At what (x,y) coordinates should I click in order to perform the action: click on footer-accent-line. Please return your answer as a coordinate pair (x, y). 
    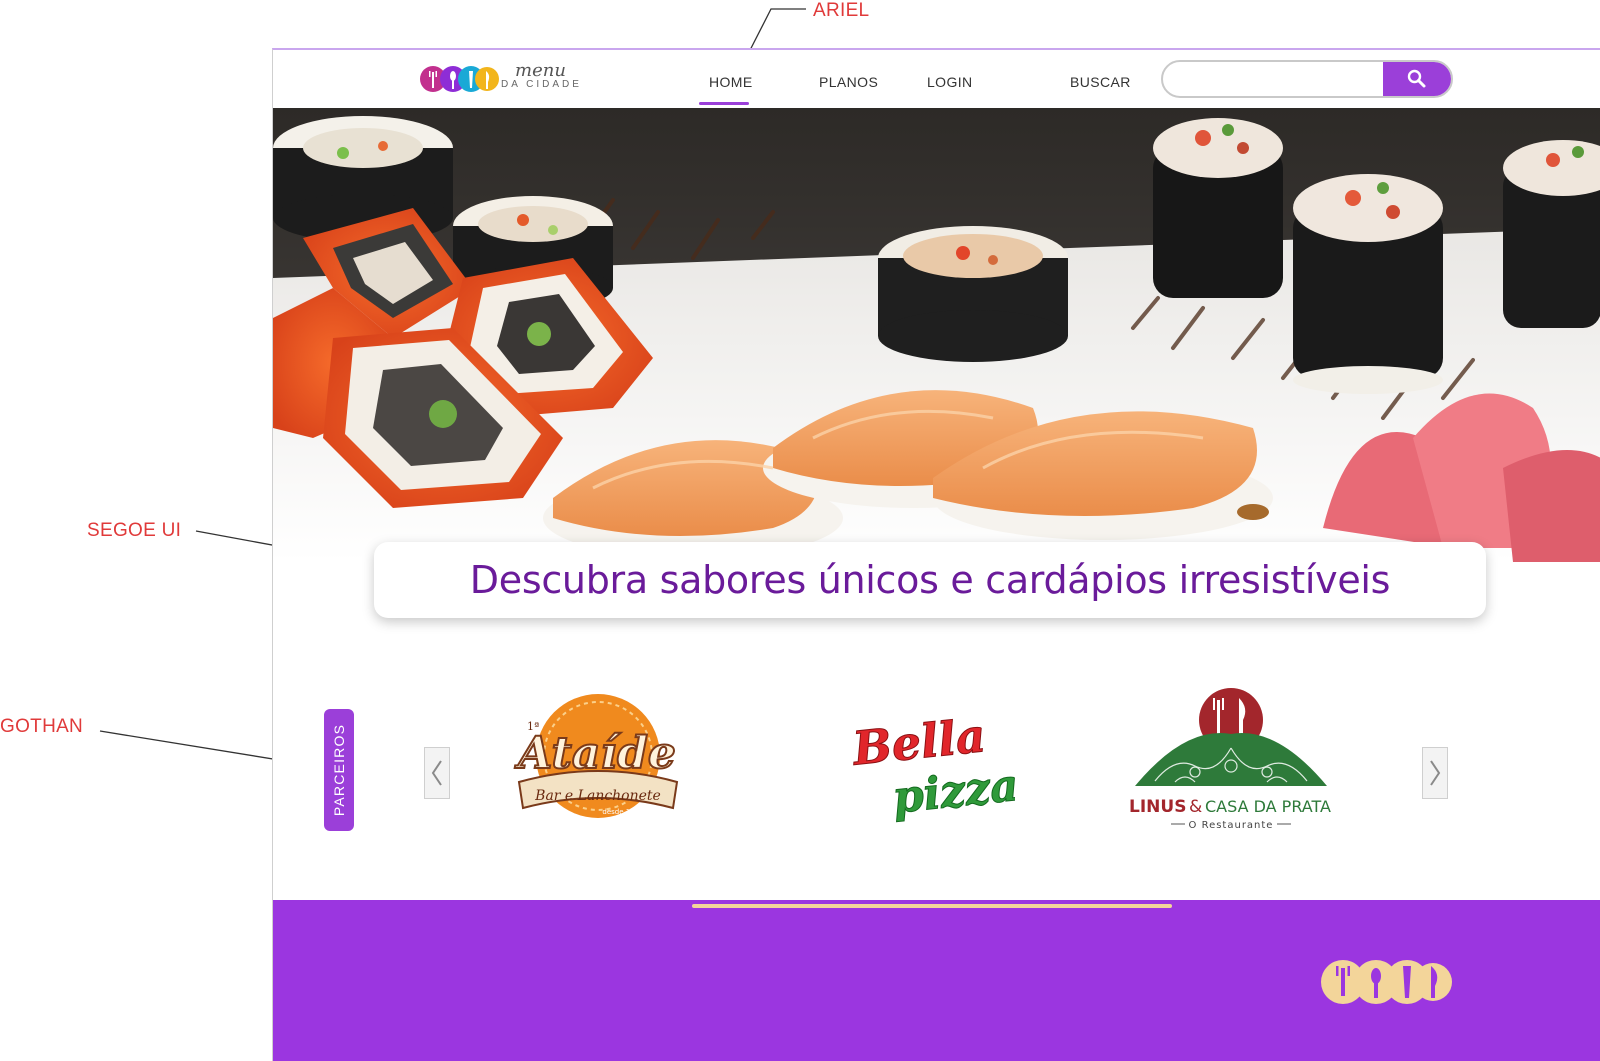
    Looking at the image, I should click on (932, 906).